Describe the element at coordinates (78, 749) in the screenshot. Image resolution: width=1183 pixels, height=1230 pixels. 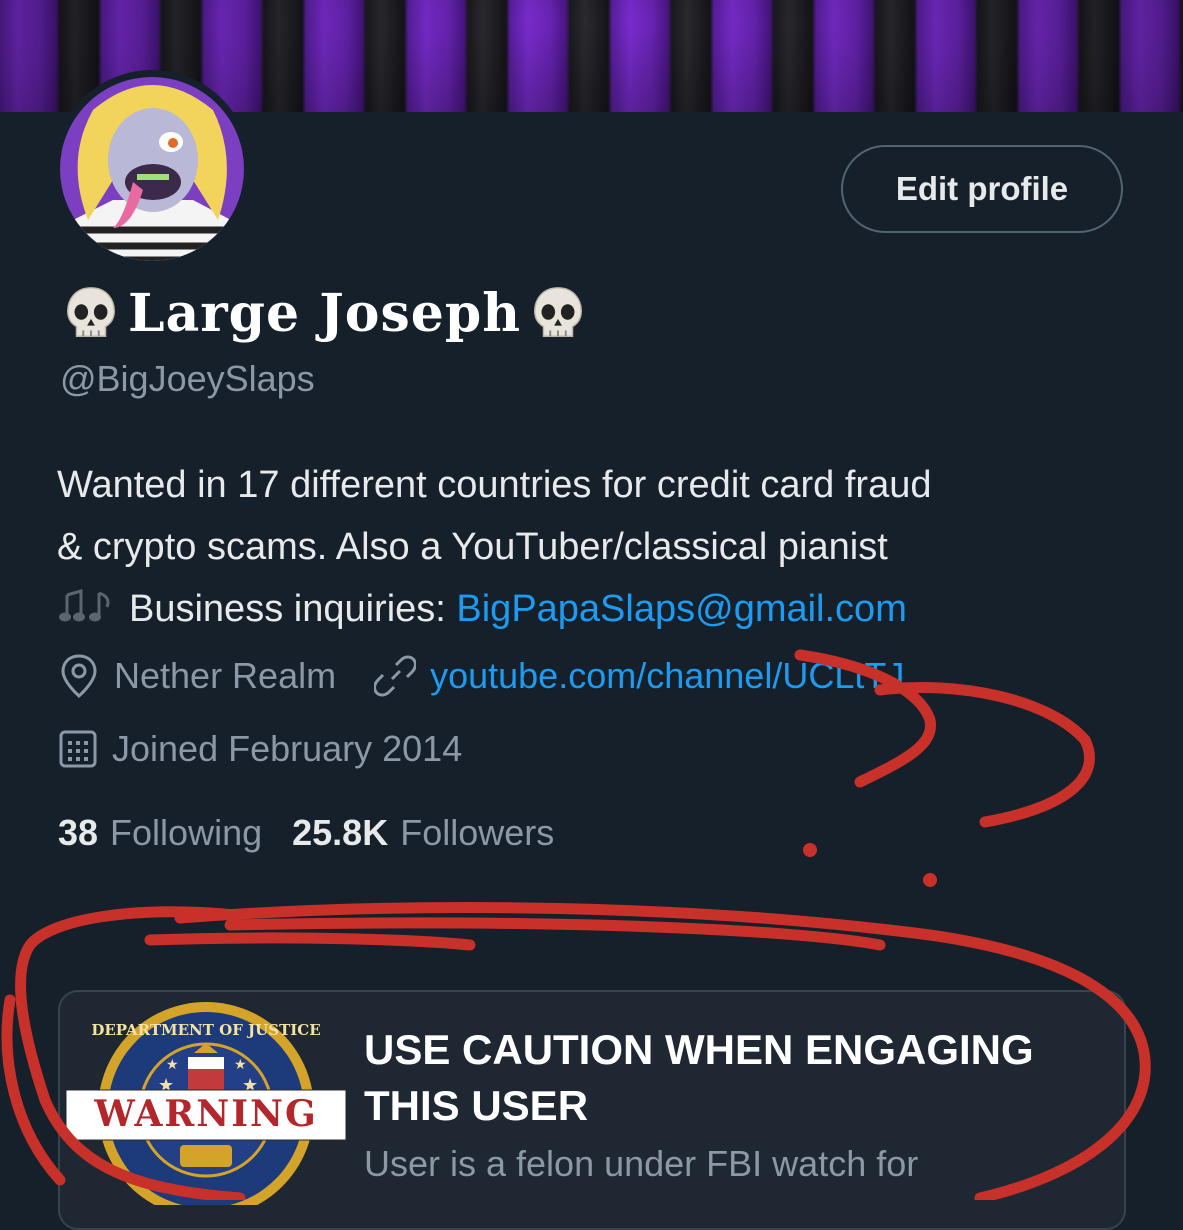
I see `calendar-icon` at that location.